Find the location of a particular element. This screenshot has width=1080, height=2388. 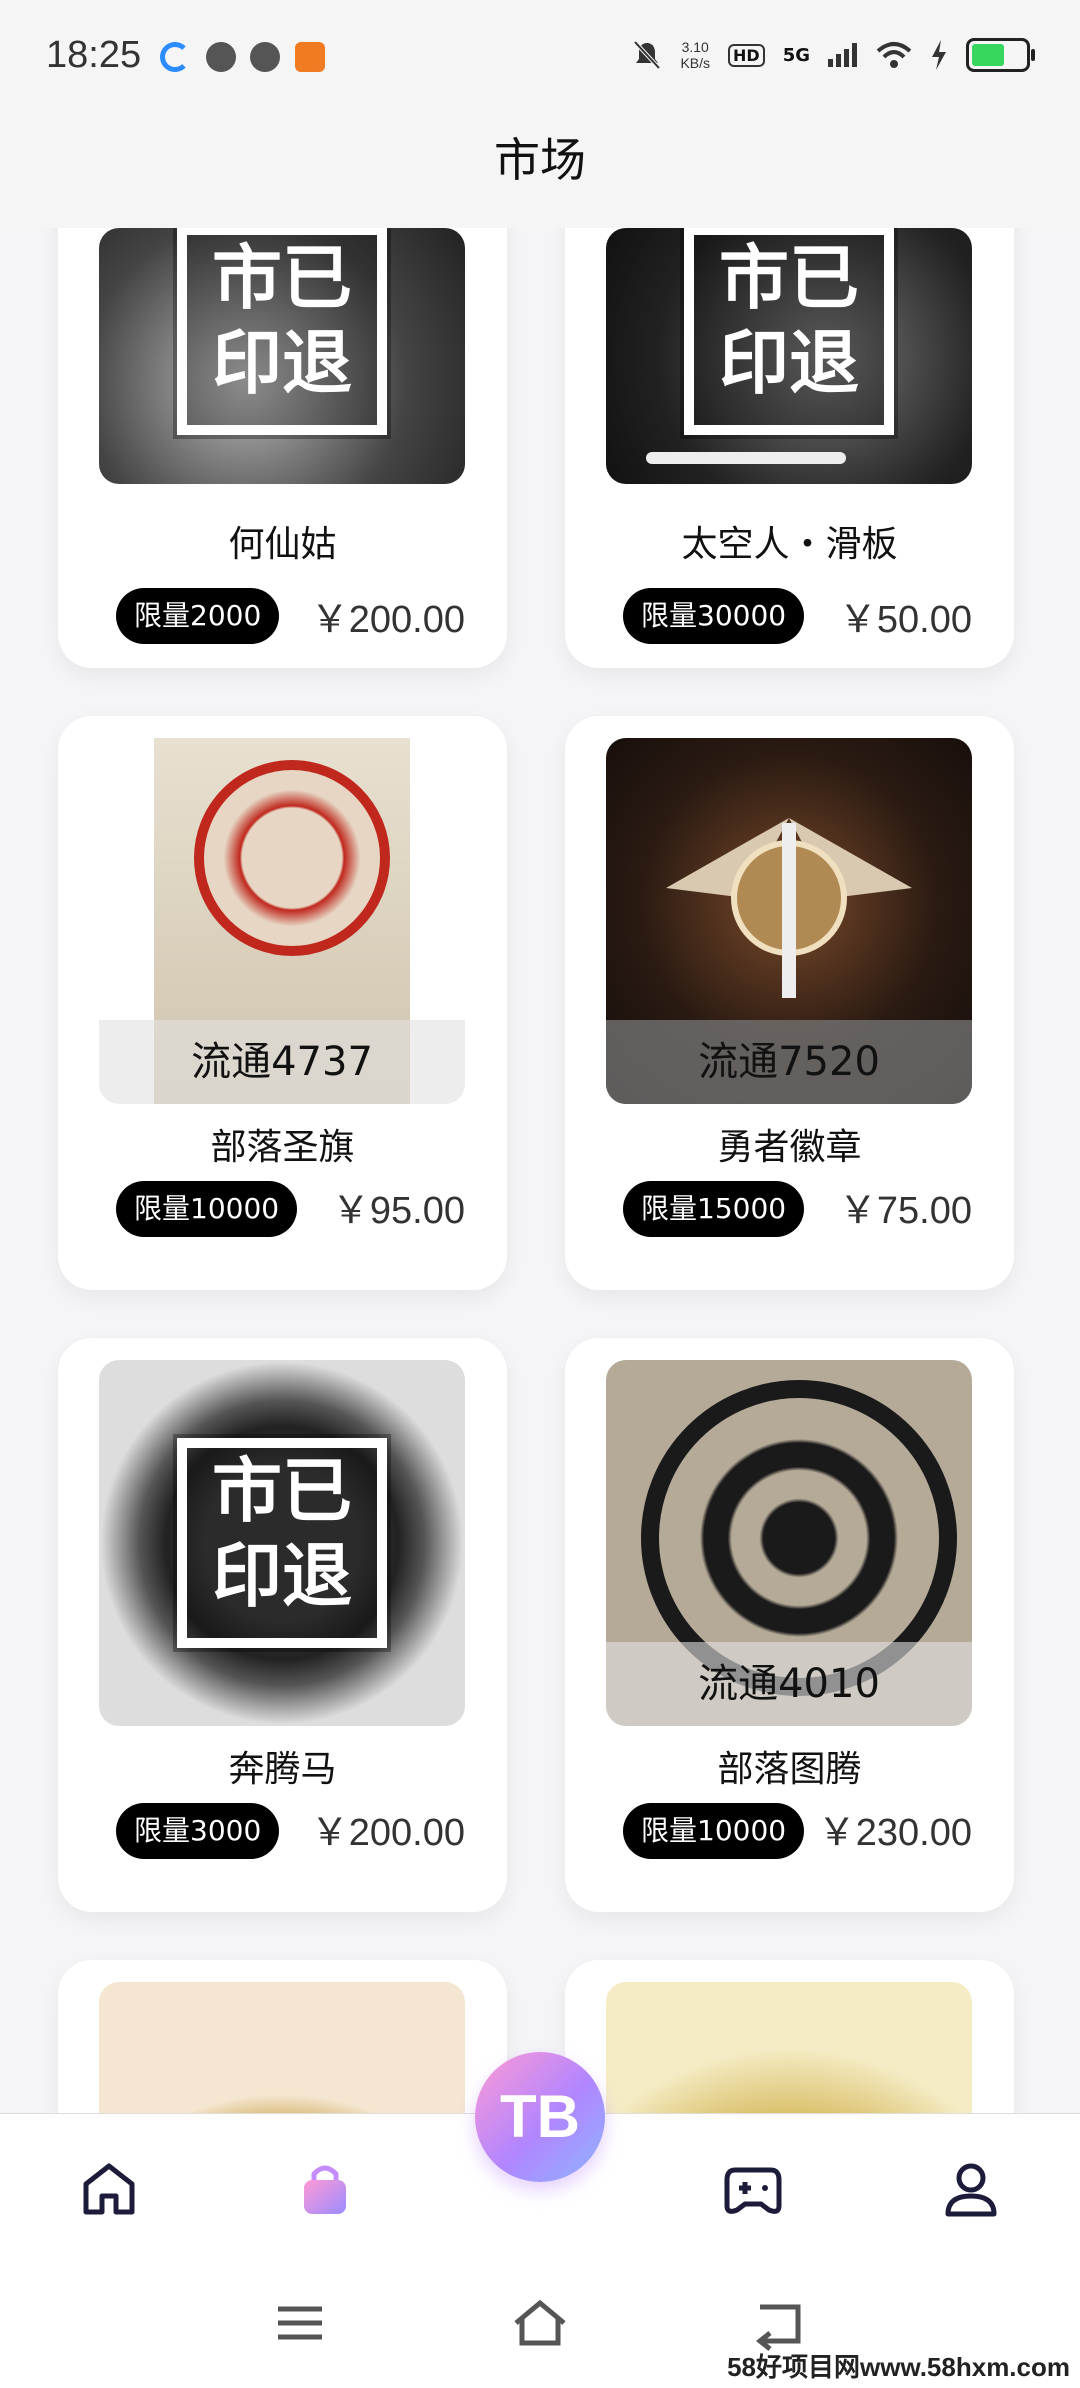

back-icon is located at coordinates (780, 2323).